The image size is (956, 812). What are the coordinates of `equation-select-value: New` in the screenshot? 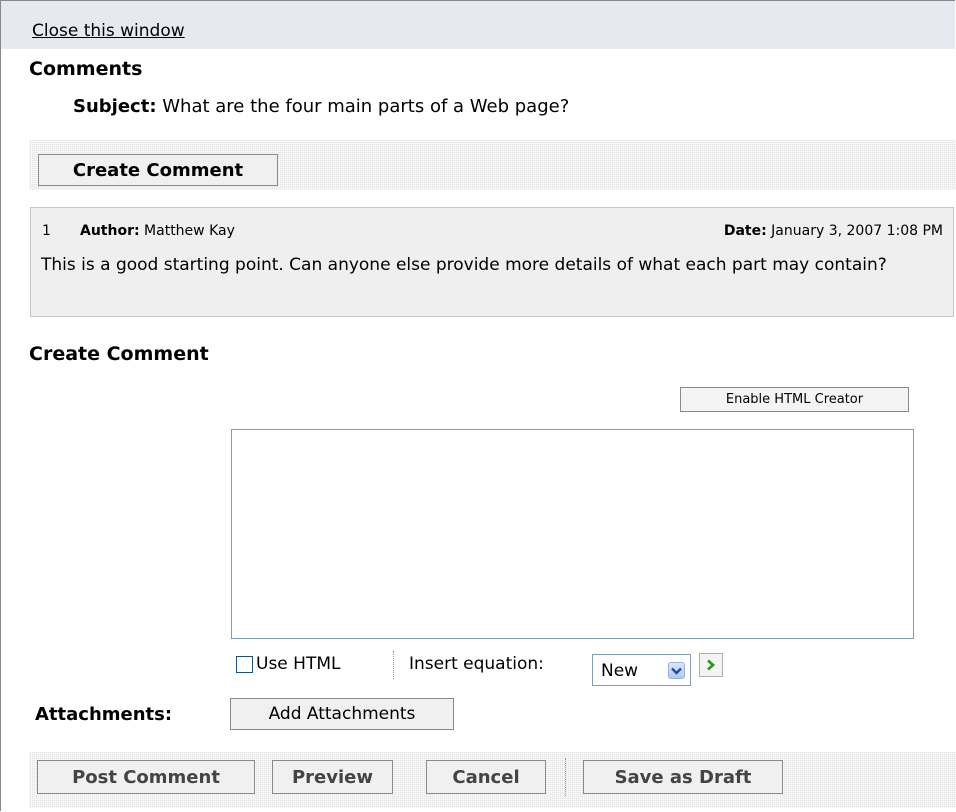 It's located at (620, 671).